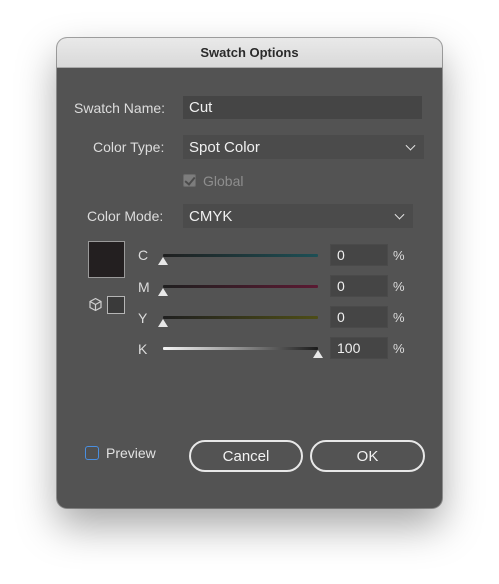 This screenshot has height=584, width=499. I want to click on cyan-label: C, so click(143, 255).